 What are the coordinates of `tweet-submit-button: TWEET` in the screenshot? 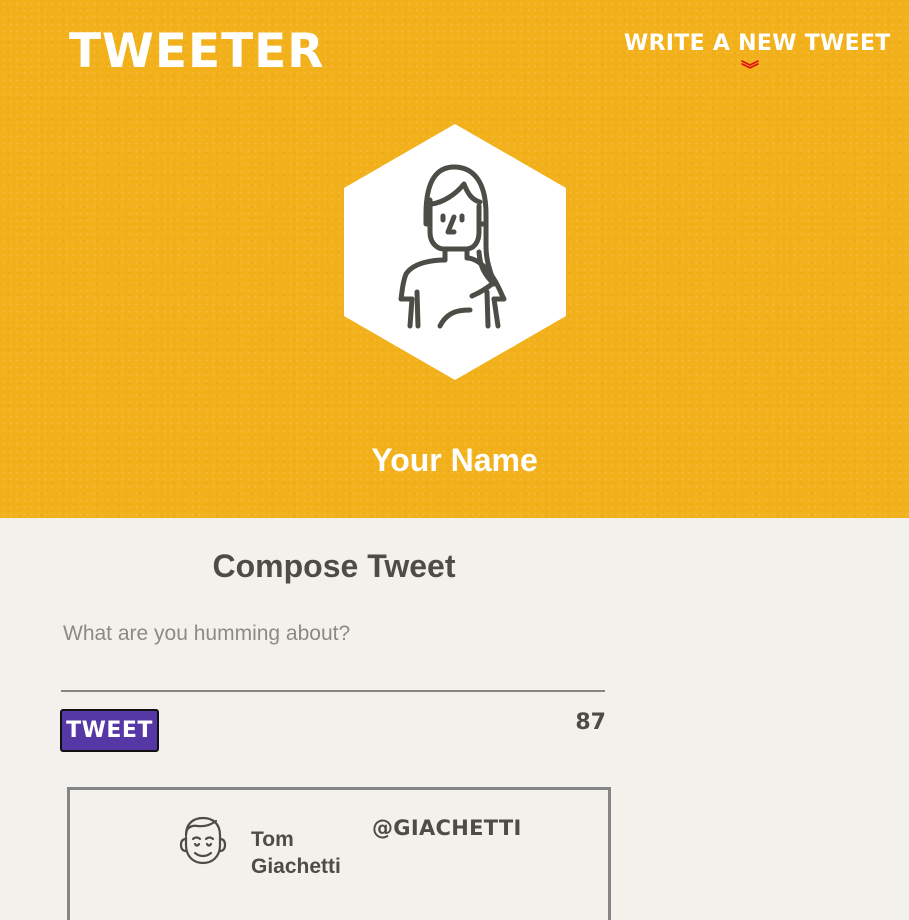 It's located at (109, 730).